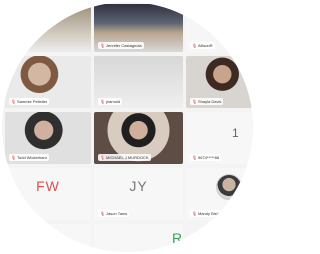 The image size is (320, 254). I want to click on participant-name: Todd Wickerham, so click(32, 157).